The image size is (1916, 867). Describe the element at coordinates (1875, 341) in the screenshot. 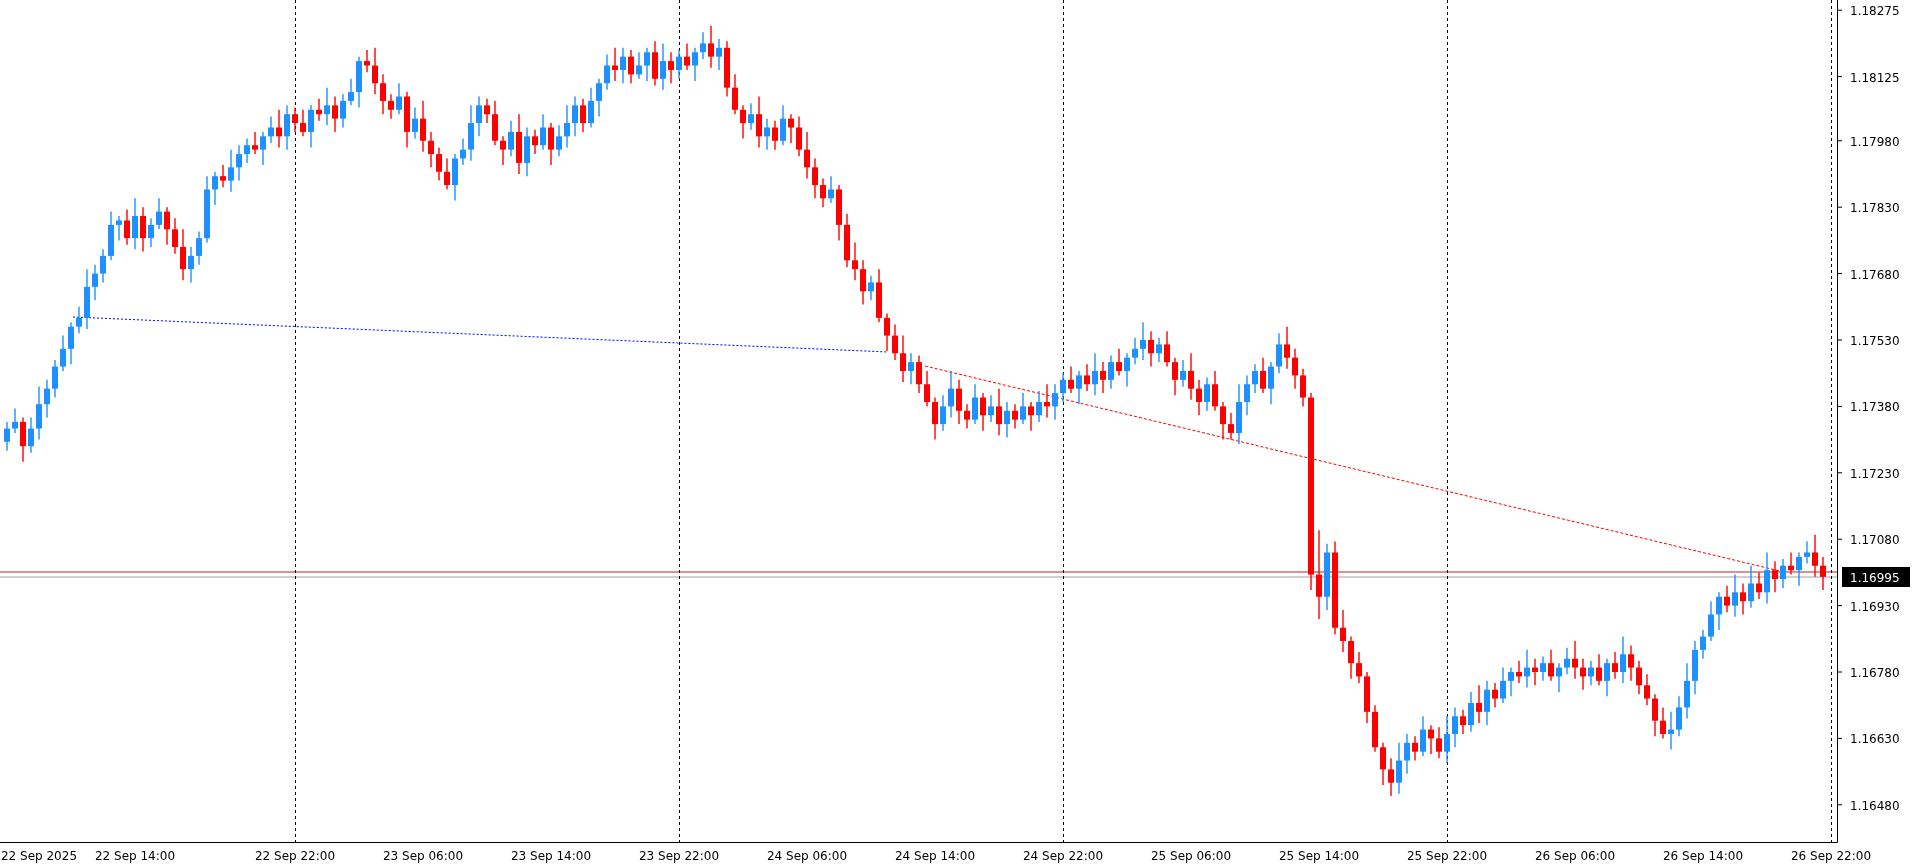

I see `price-label: 1.17530` at that location.